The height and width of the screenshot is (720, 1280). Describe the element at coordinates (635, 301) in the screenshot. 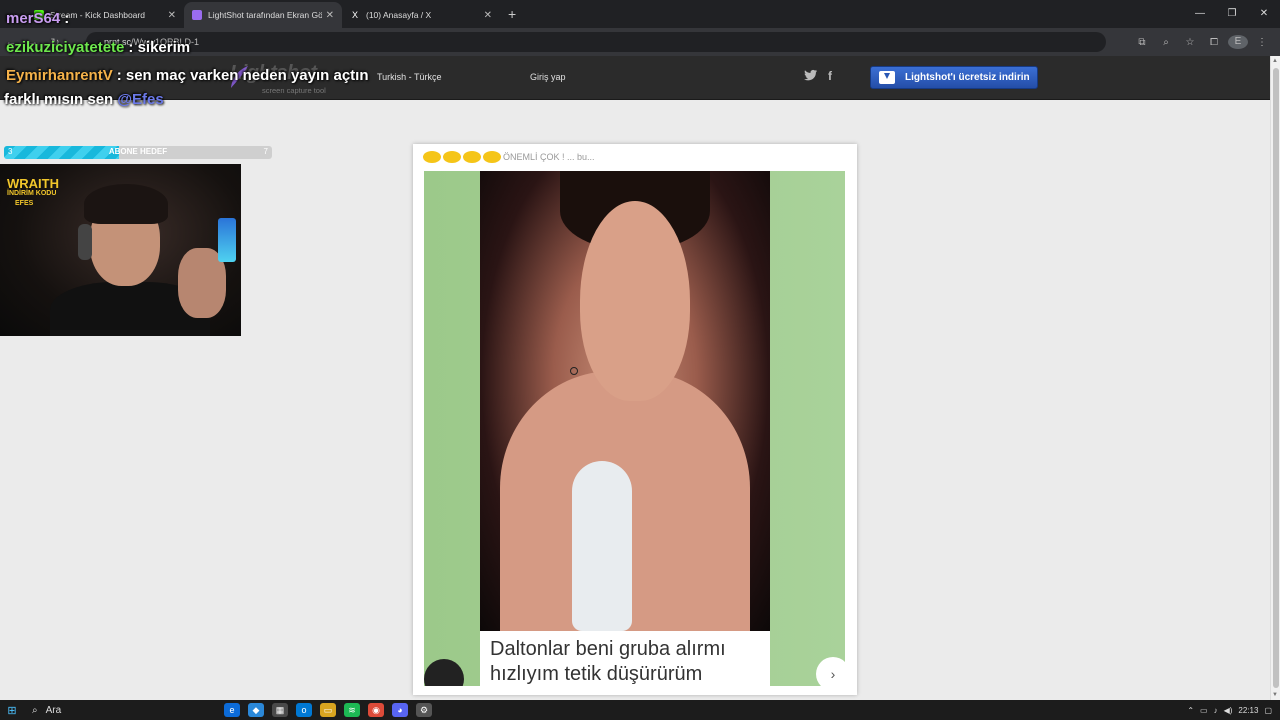

I see `person-face` at that location.